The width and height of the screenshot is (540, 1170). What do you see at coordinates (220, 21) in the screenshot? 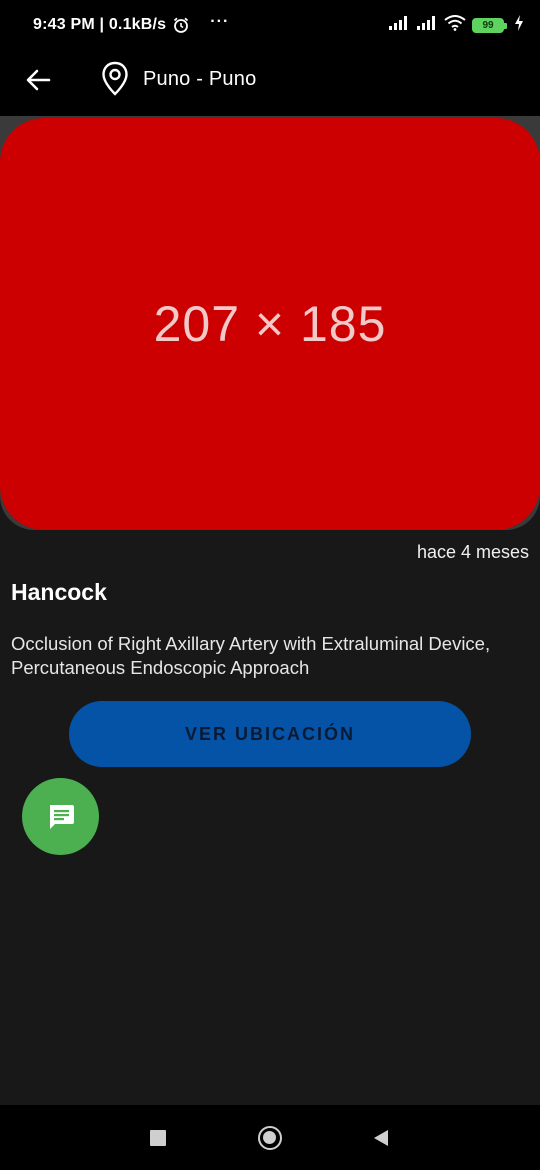
I see `more-status-icon: ···` at bounding box center [220, 21].